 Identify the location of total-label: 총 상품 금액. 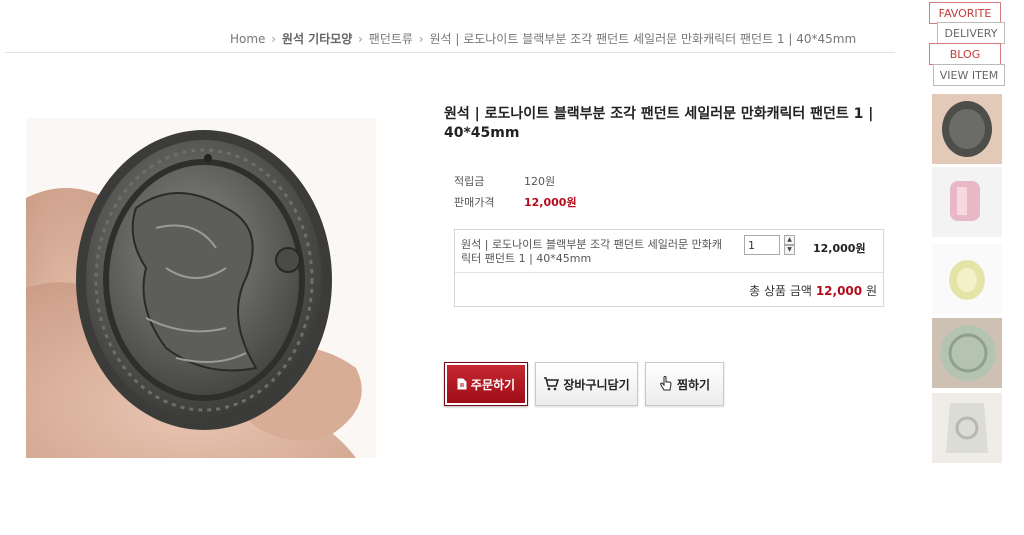
(780, 291).